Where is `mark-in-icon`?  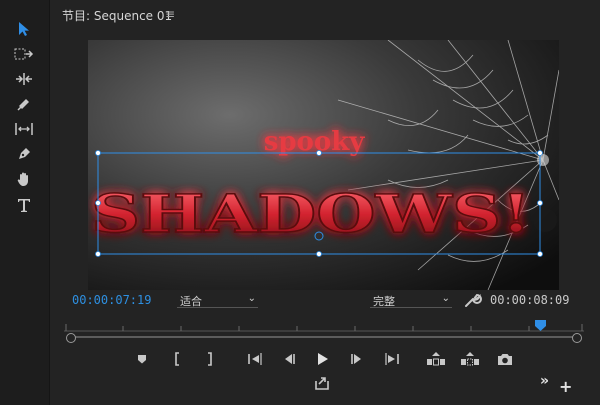
mark-in-icon is located at coordinates (177, 359).